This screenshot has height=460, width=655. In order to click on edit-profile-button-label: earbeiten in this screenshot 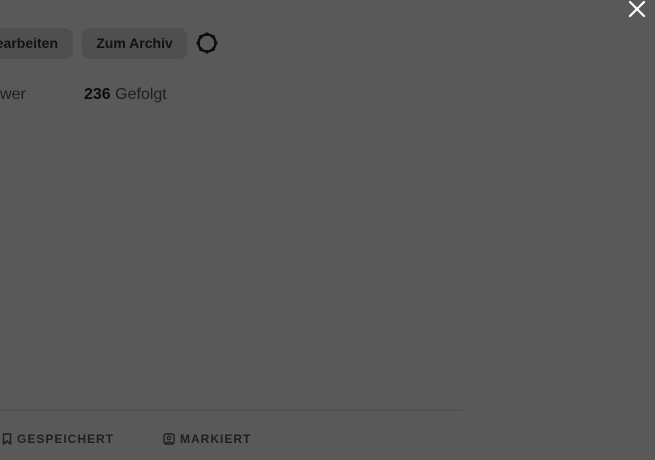, I will do `click(29, 43)`.